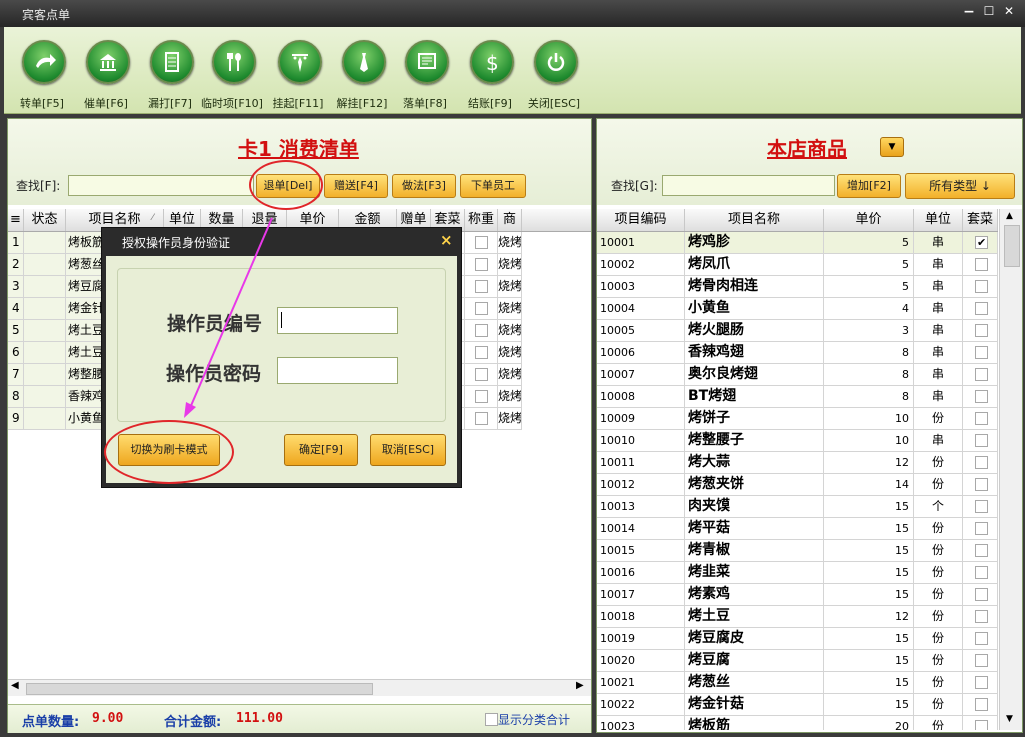 This screenshot has height=737, width=1025. What do you see at coordinates (337, 320) in the screenshot?
I see `operator-id-input` at bounding box center [337, 320].